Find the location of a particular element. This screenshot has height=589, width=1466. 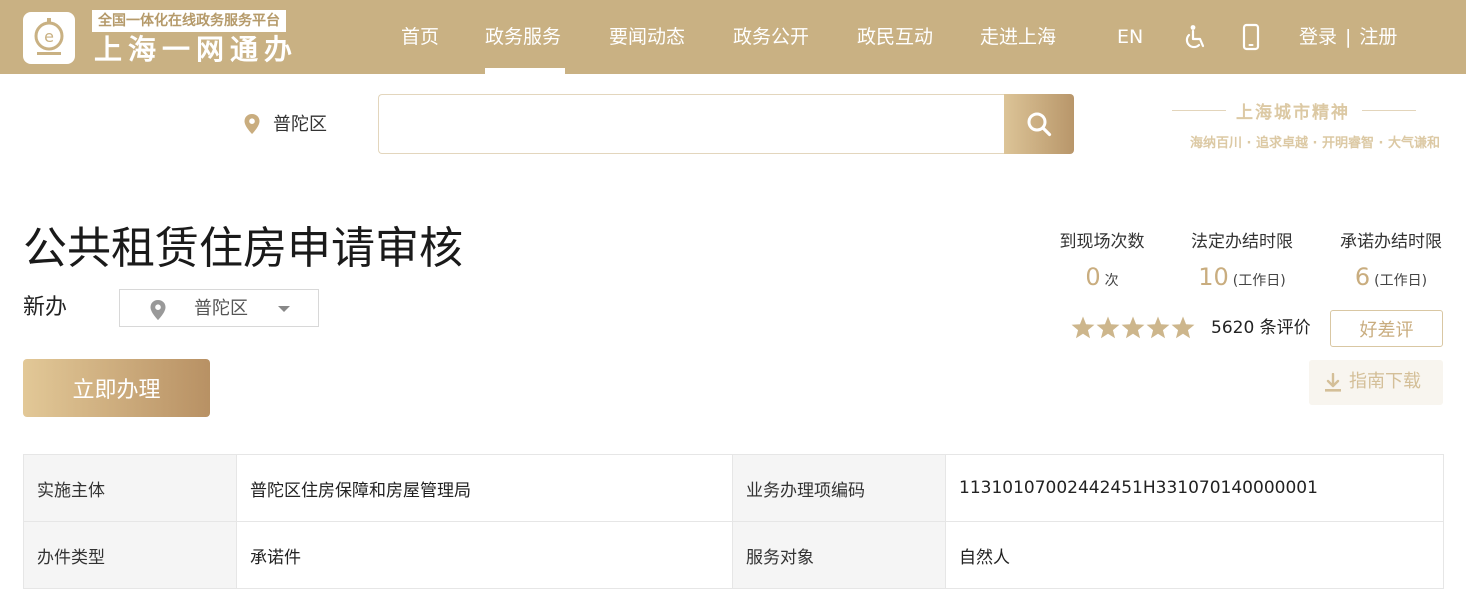

nav-government-affairs: 政务公开 is located at coordinates (771, 37).